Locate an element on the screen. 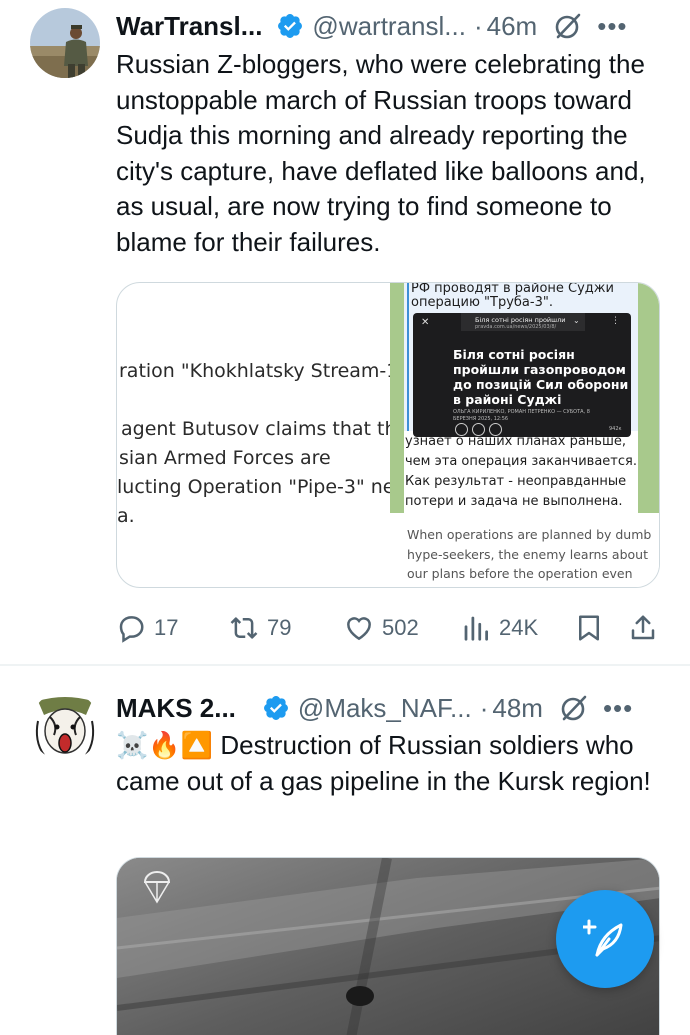  chevron-down-icon: ⌄ is located at coordinates (576, 320).